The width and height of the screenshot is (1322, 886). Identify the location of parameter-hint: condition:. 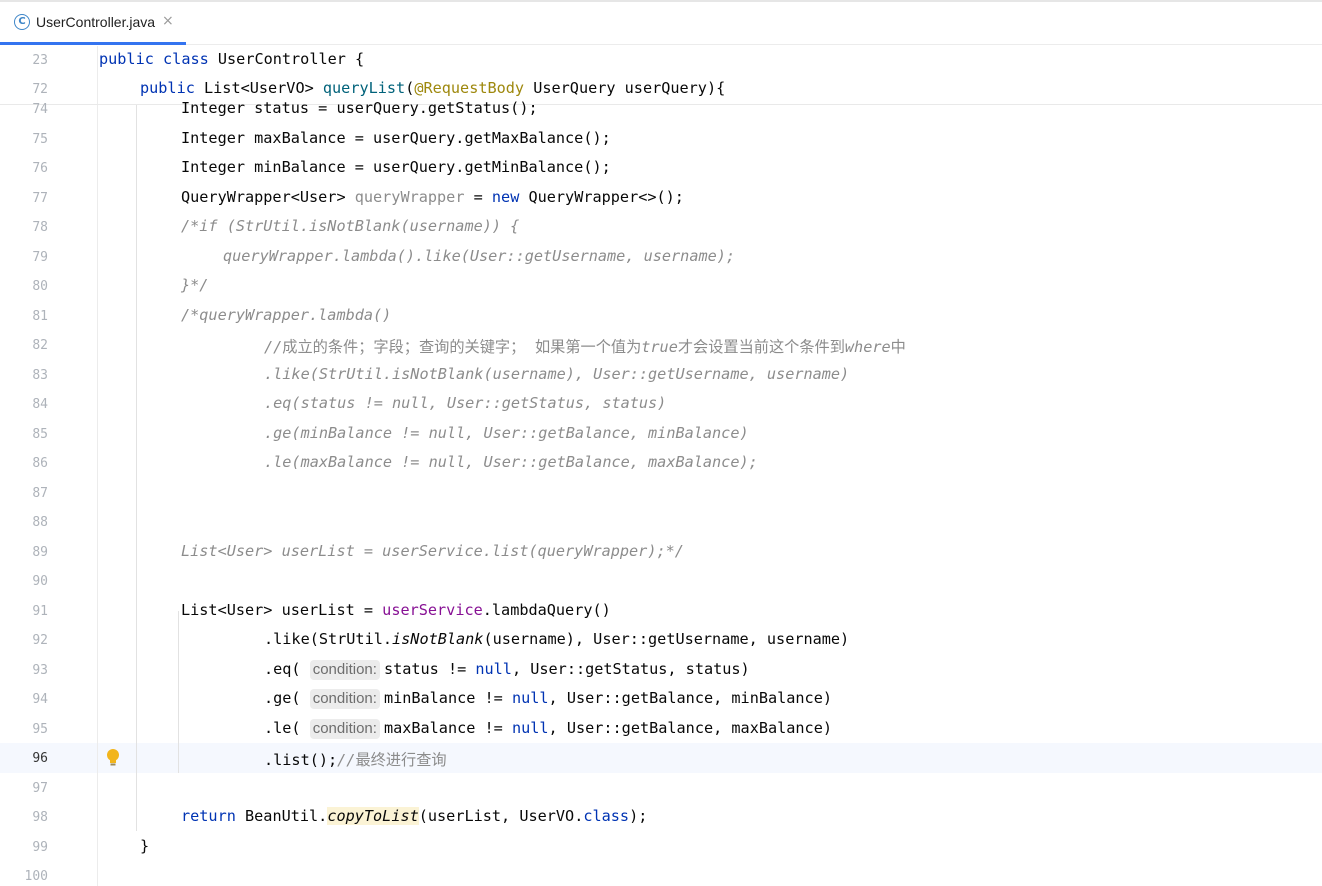
(344, 729).